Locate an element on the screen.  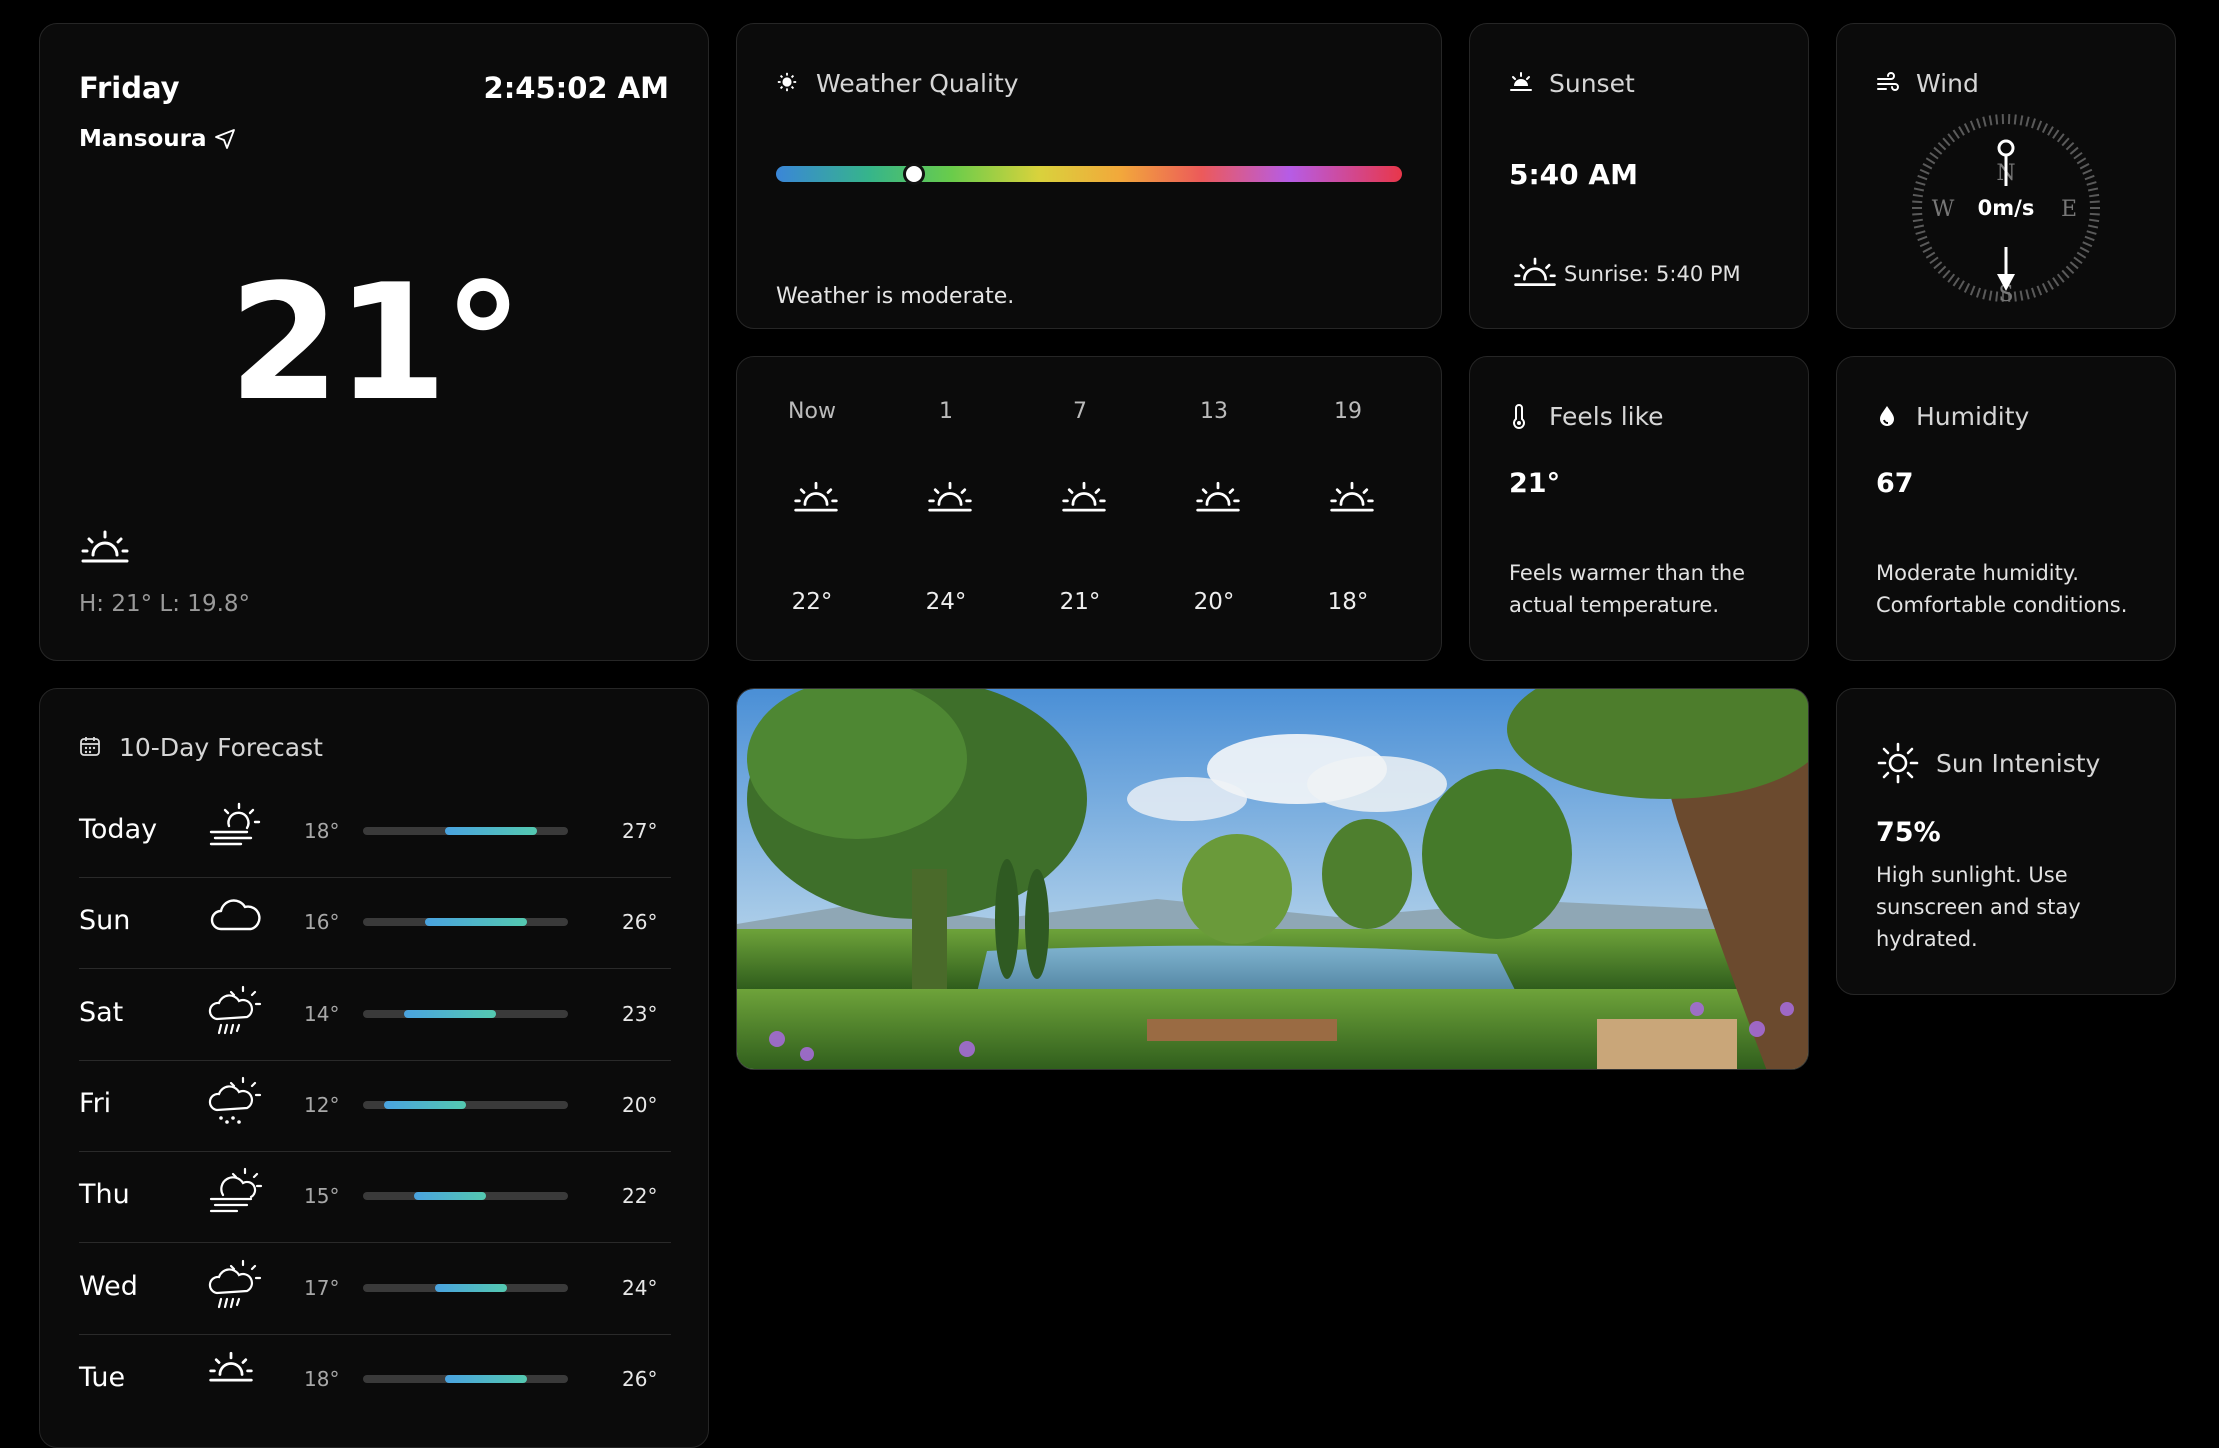
forecast-high: 23° is located at coordinates (639, 1014).